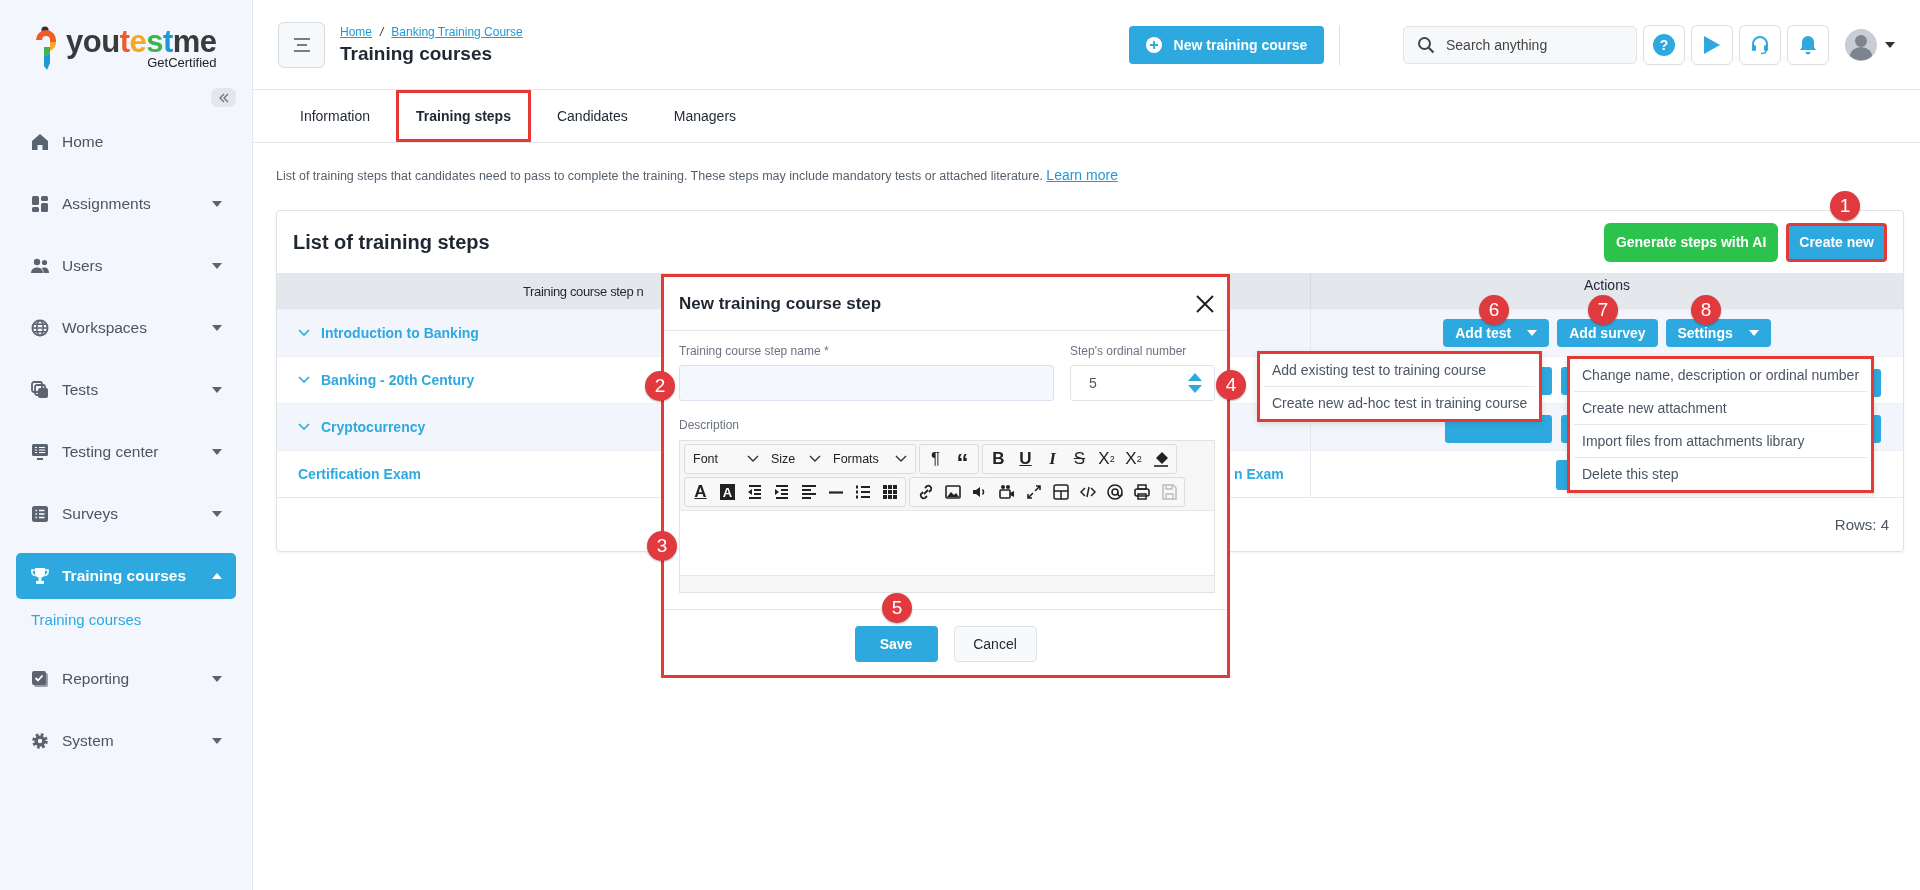  I want to click on field-label: Description, so click(710, 425).